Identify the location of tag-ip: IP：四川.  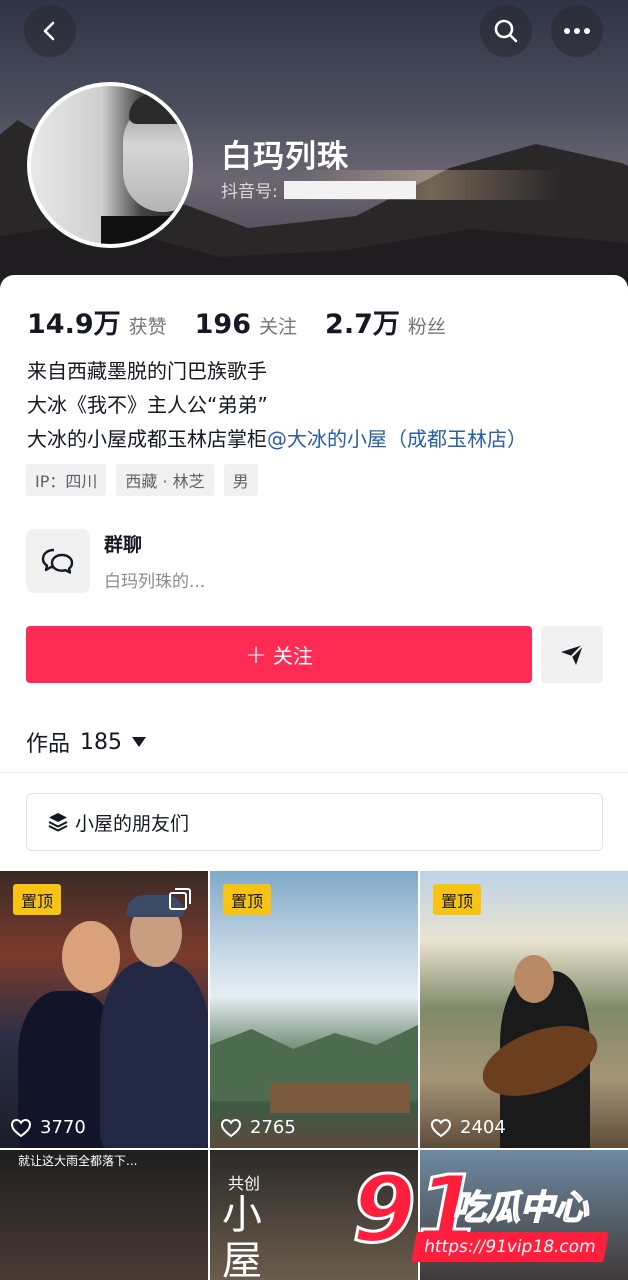
(66, 480).